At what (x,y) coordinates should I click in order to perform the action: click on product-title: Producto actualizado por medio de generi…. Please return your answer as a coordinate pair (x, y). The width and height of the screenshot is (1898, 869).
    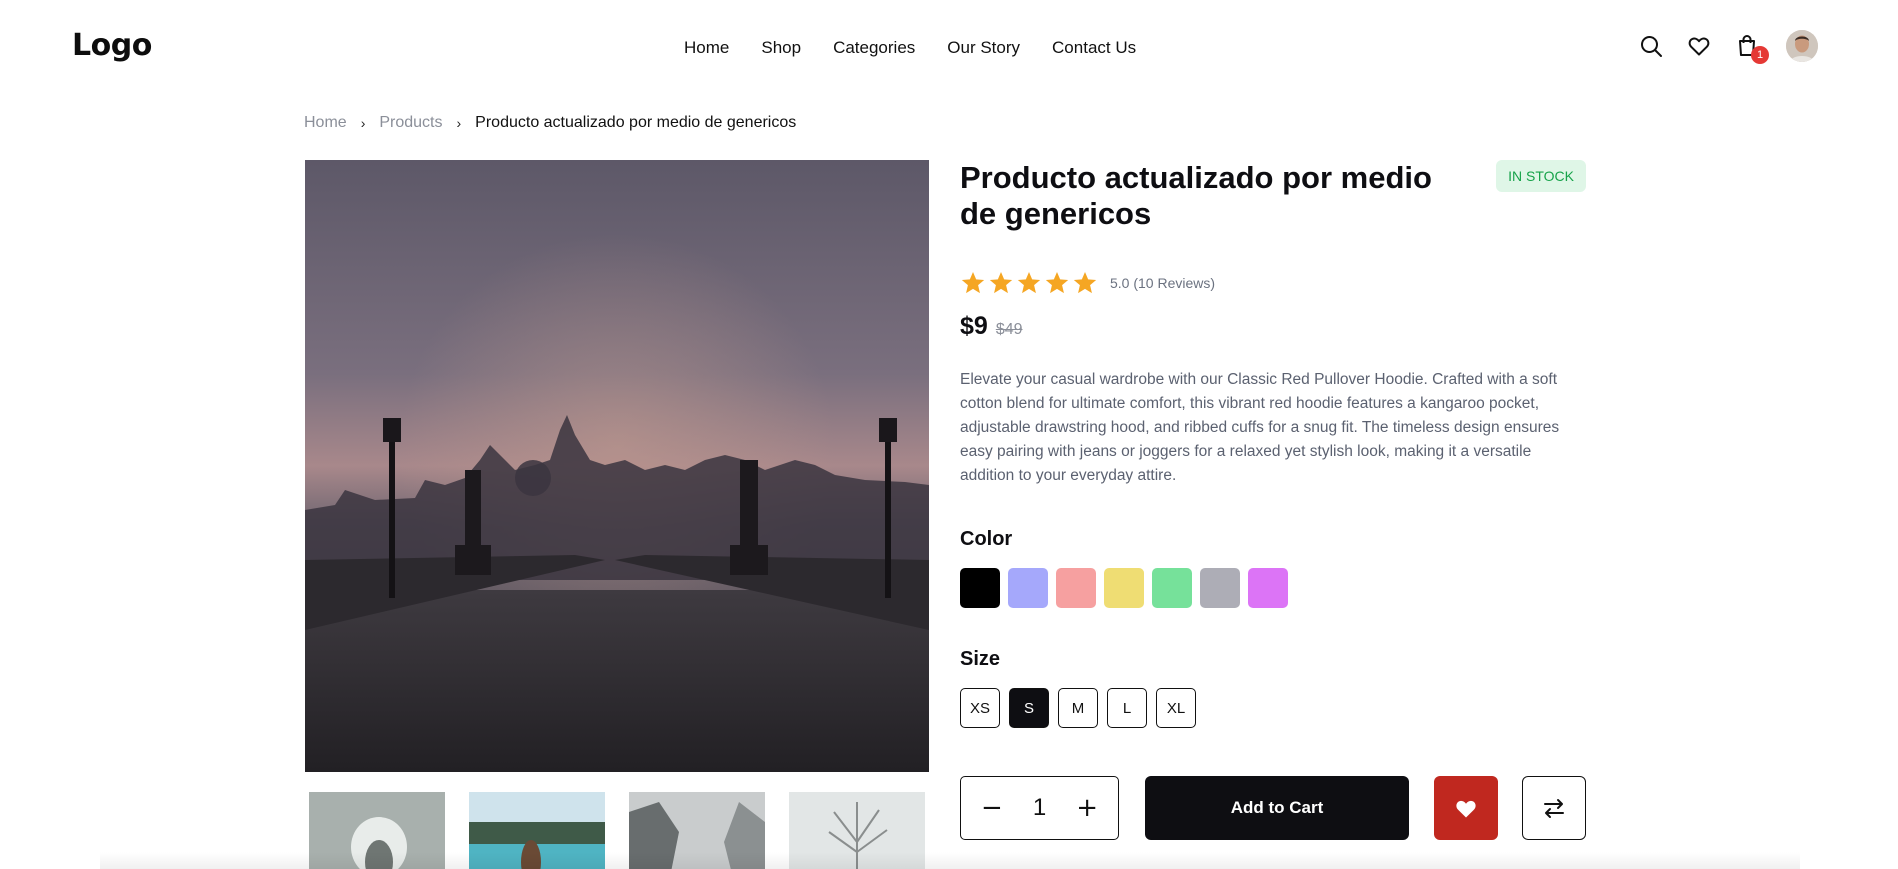
    Looking at the image, I should click on (1196, 195).